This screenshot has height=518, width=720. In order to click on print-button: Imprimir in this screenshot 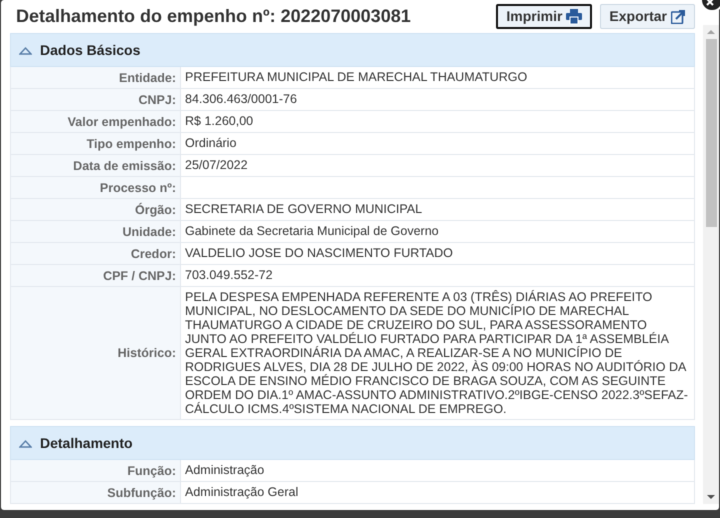, I will do `click(544, 16)`.